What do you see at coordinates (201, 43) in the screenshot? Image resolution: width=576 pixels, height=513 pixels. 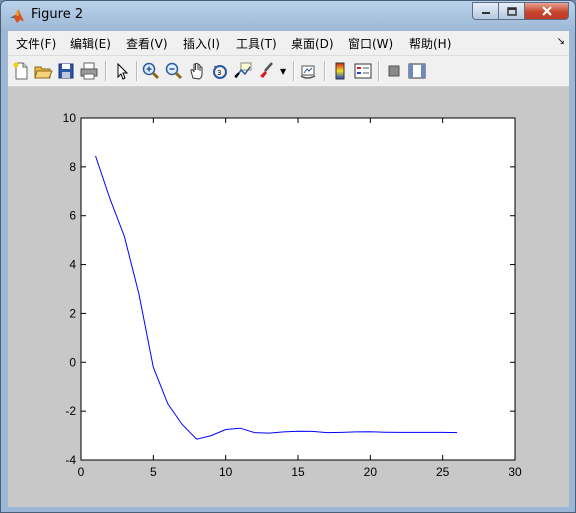 I see `menu-insert: 插入(I)` at bounding box center [201, 43].